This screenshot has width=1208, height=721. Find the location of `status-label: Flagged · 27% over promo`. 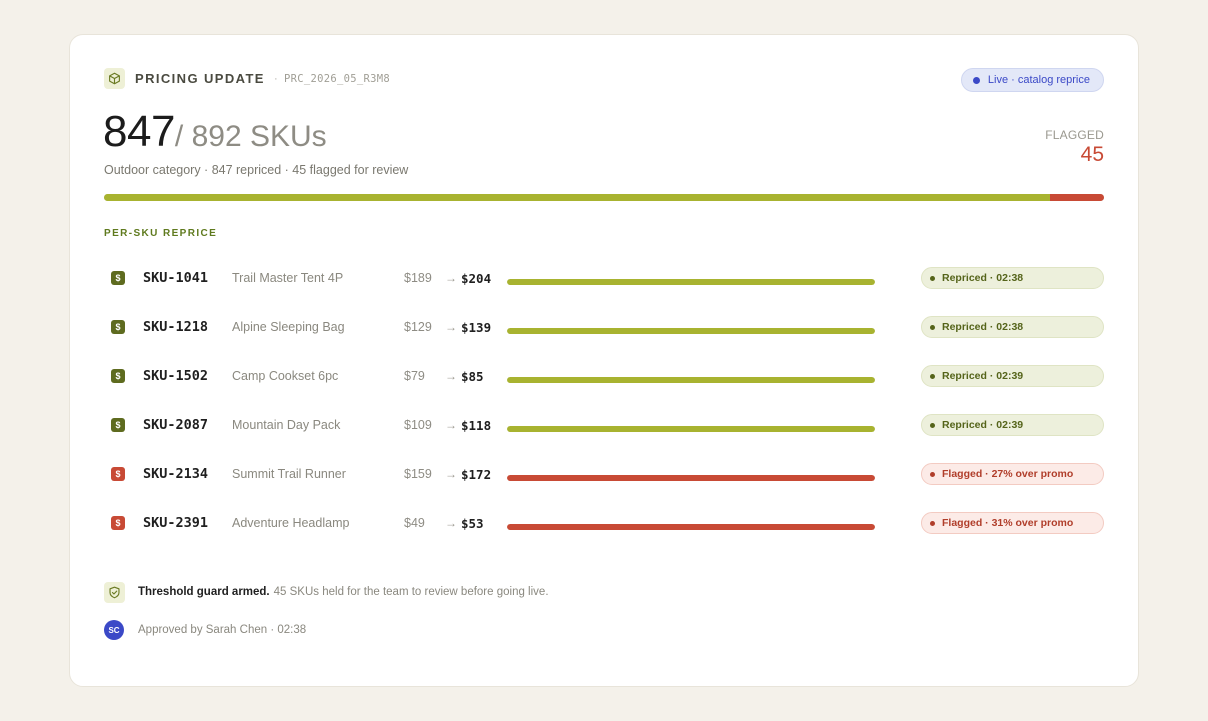

status-label: Flagged · 27% over promo is located at coordinates (1008, 474).